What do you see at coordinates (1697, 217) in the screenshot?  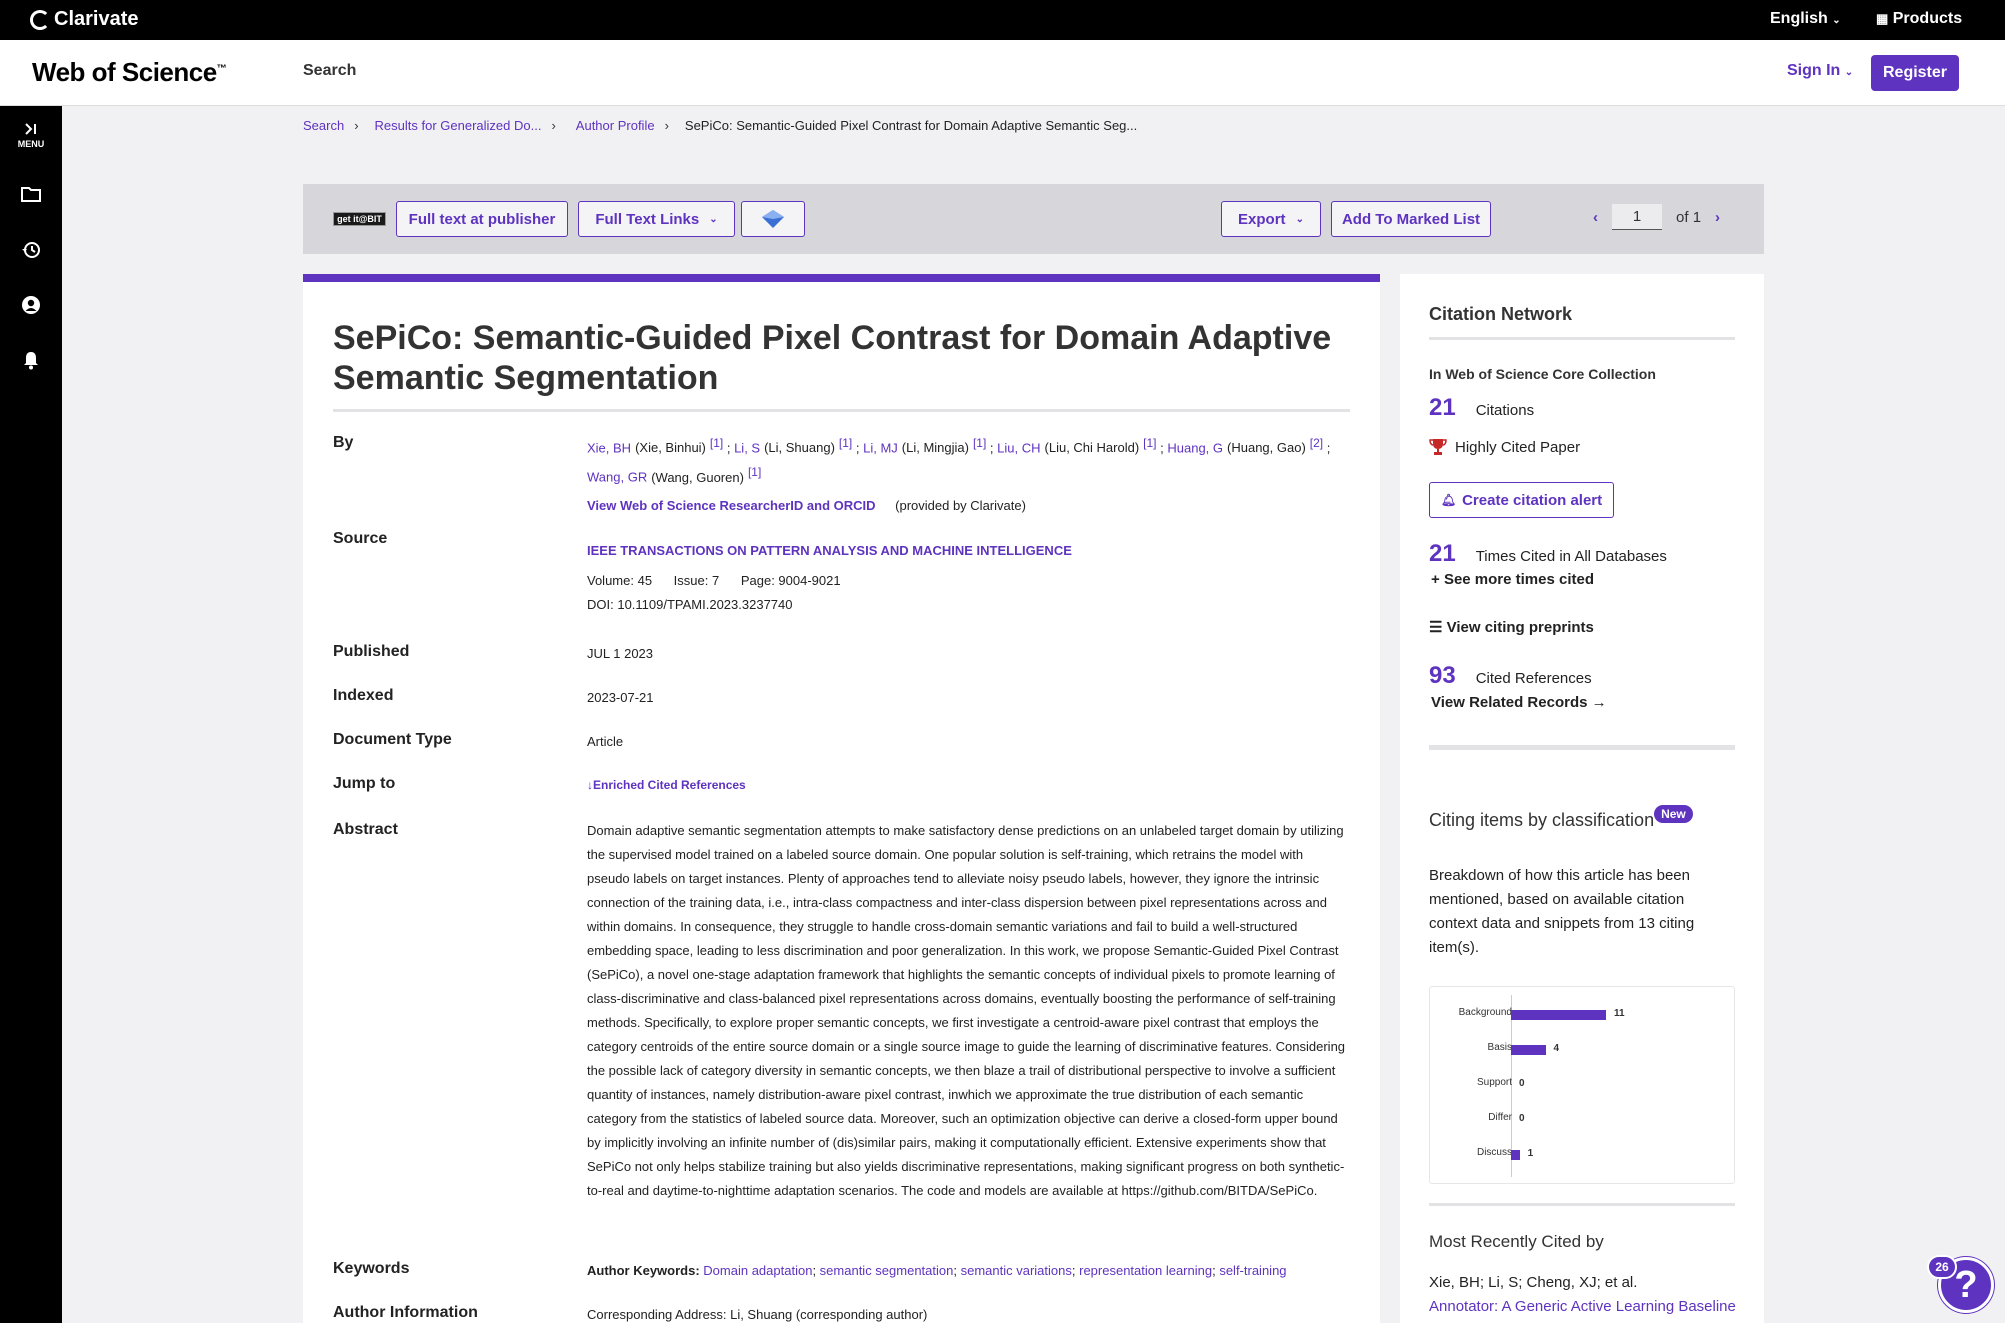 I see `total-pages: 1` at bounding box center [1697, 217].